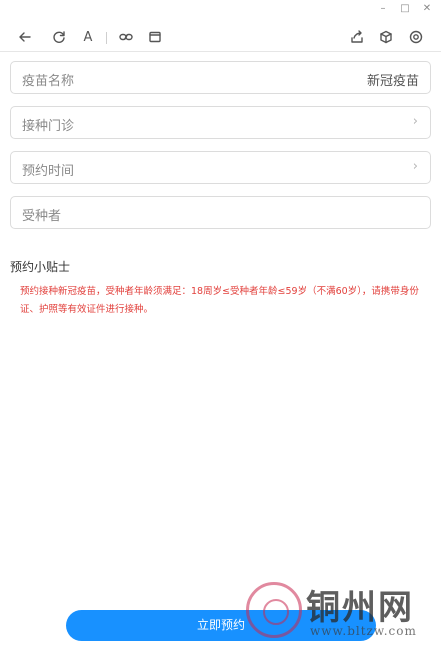  I want to click on watermark: 铜州网 www.bltzw.com, so click(343, 613).